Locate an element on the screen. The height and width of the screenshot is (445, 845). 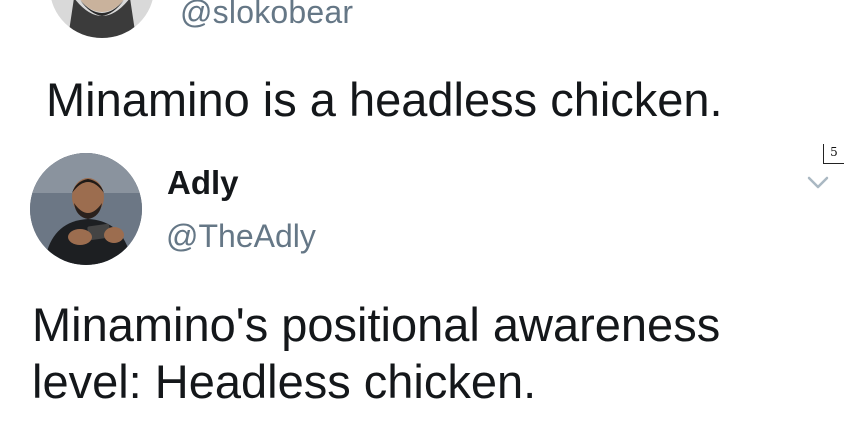
tweet-handle: @slokobear is located at coordinates (266, 15).